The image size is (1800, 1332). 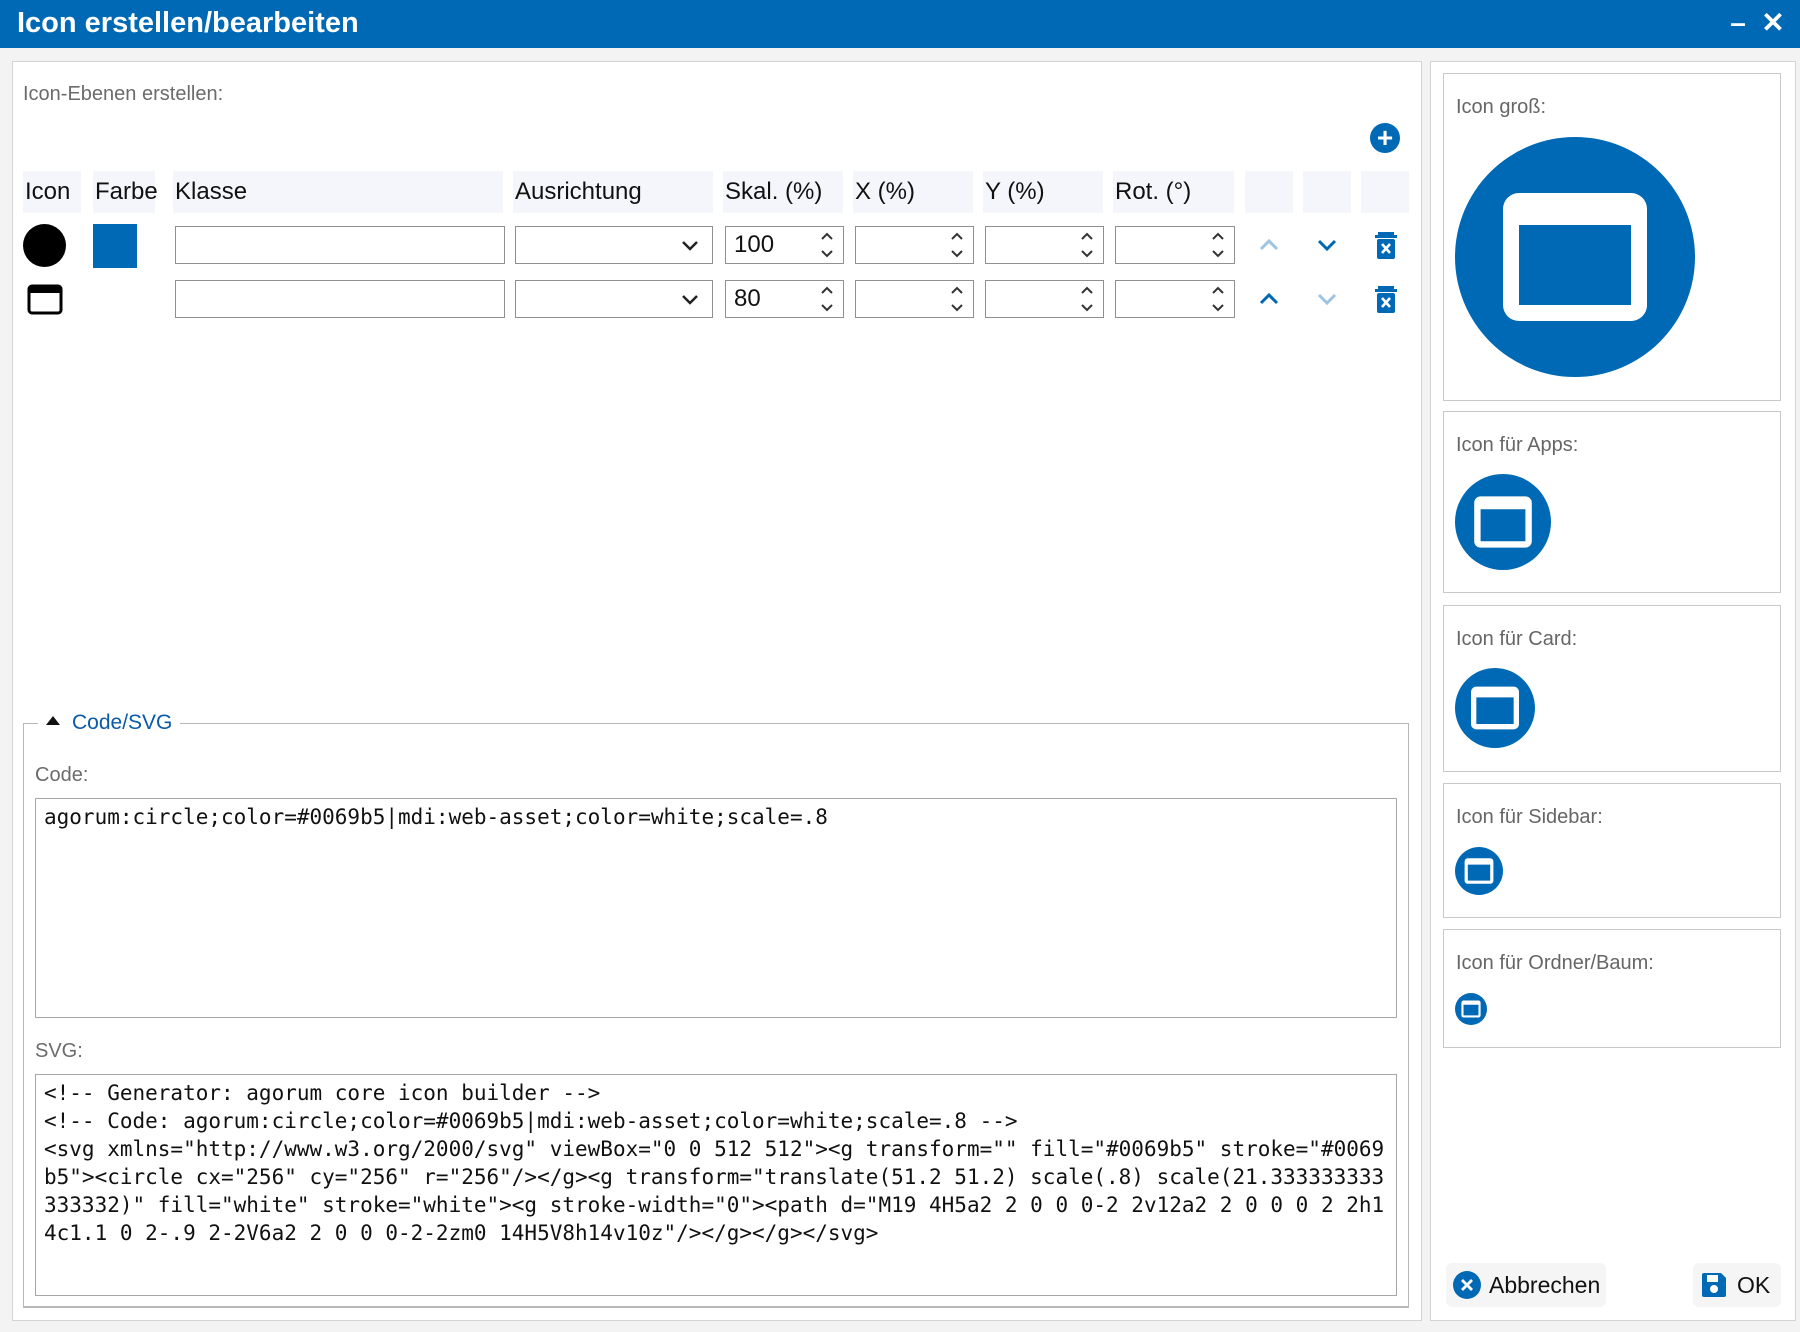 What do you see at coordinates (115, 246) in the screenshot?
I see `color-swatch` at bounding box center [115, 246].